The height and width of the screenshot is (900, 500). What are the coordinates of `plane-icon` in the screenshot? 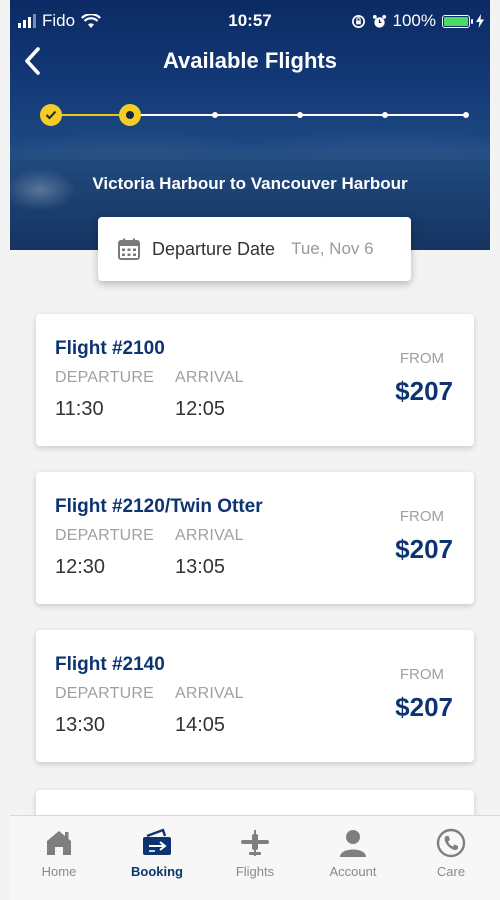 It's located at (255, 843).